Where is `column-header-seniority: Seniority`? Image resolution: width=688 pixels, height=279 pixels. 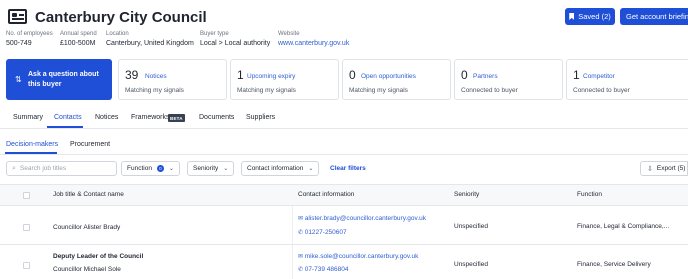
column-header-seniority: Seniority is located at coordinates (466, 194).